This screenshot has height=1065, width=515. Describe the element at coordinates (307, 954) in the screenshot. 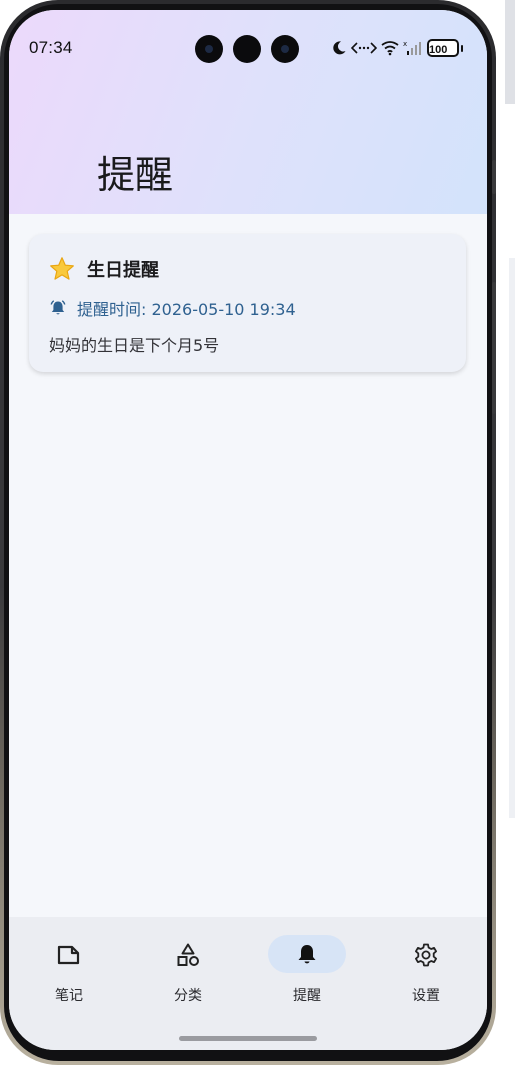

I see `bell-icon` at that location.